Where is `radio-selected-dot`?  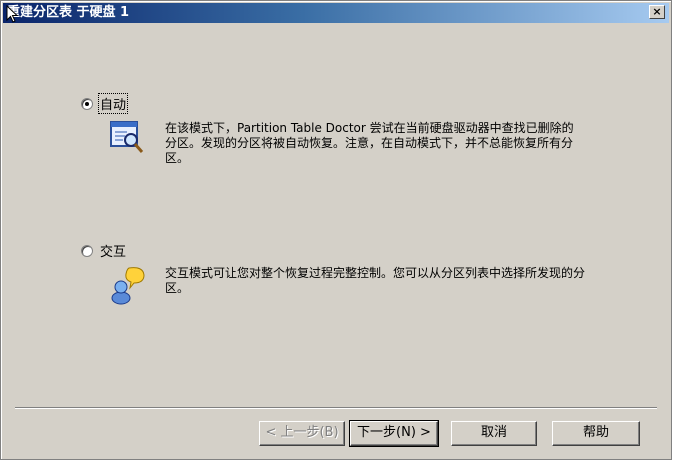
radio-selected-dot is located at coordinates (87, 103).